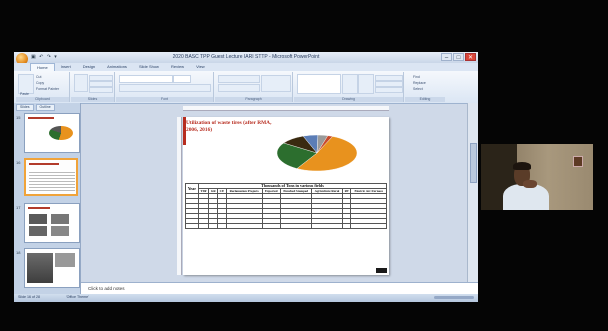 The height and width of the screenshot is (331, 608). I want to click on ribbon-group-clipboard: Paste Cut Copy Format Painter Clipboard, so click(43, 87).